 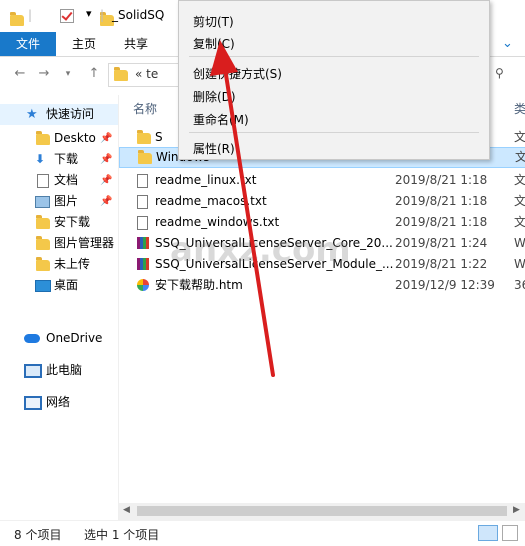 What do you see at coordinates (66, 180) in the screenshot?
I see `sidebar-label: 文档` at bounding box center [66, 180].